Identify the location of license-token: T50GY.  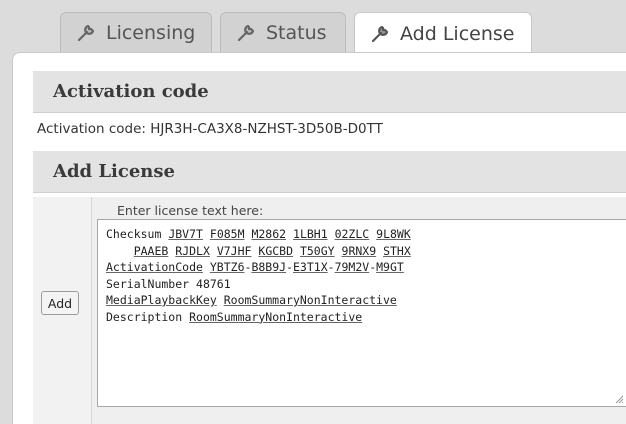
(317, 250).